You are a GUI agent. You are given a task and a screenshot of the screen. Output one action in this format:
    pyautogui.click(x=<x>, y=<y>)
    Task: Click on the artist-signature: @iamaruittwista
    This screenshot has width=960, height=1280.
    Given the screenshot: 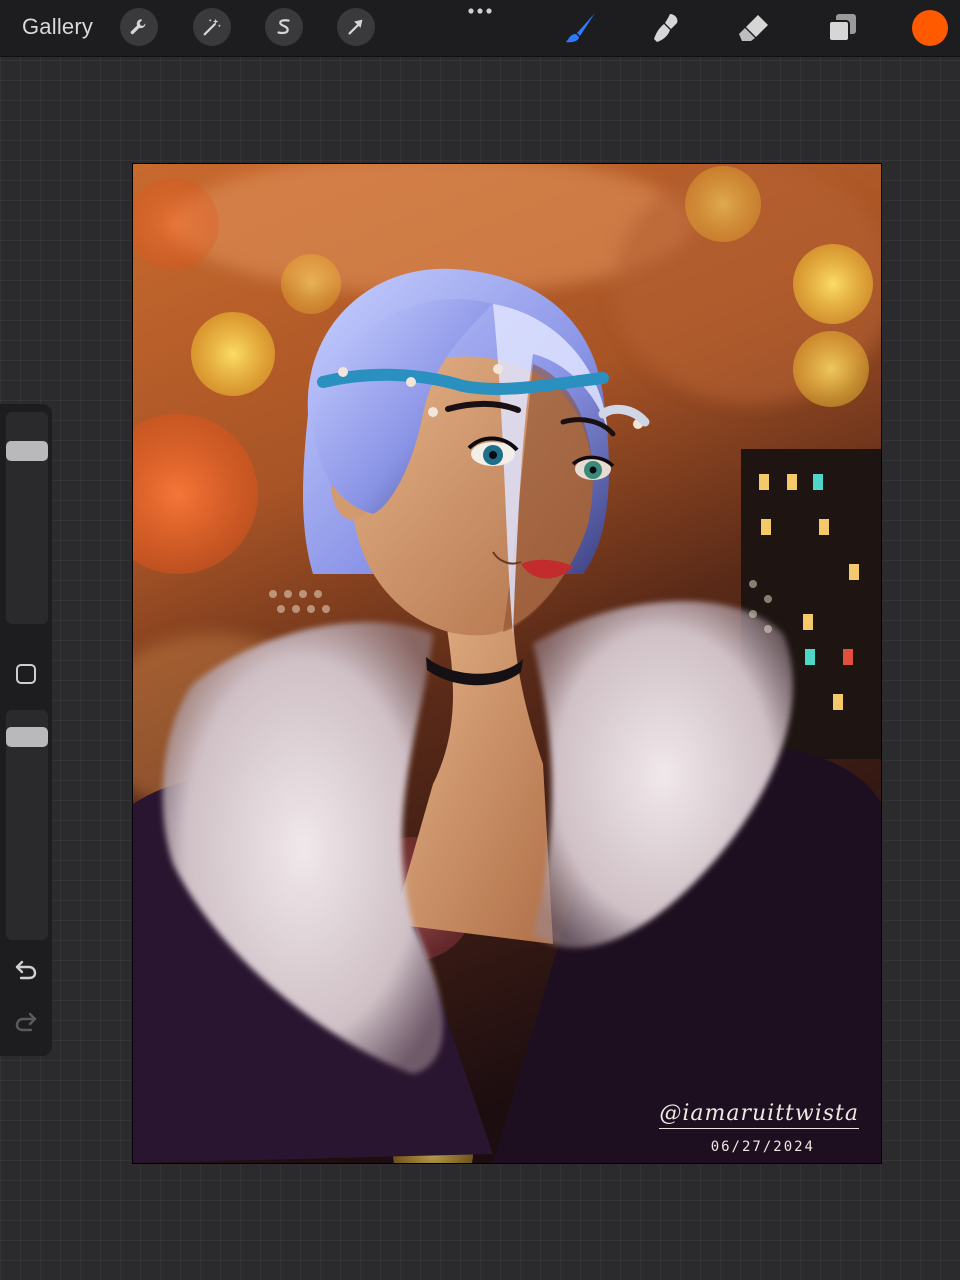 What is the action you would take?
    pyautogui.click(x=759, y=1115)
    